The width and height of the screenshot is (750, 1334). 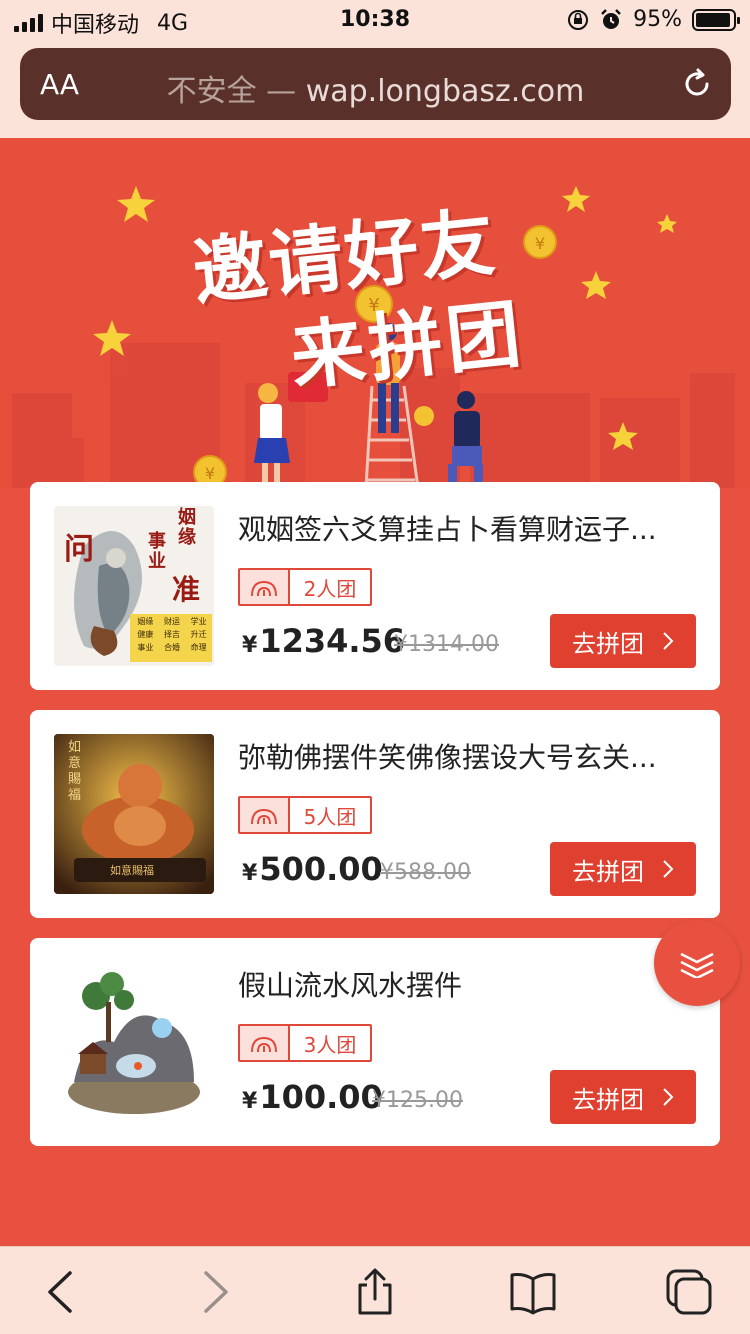 I want to click on url-display: 不安全 — wap.longbasz.com, so click(x=375, y=88).